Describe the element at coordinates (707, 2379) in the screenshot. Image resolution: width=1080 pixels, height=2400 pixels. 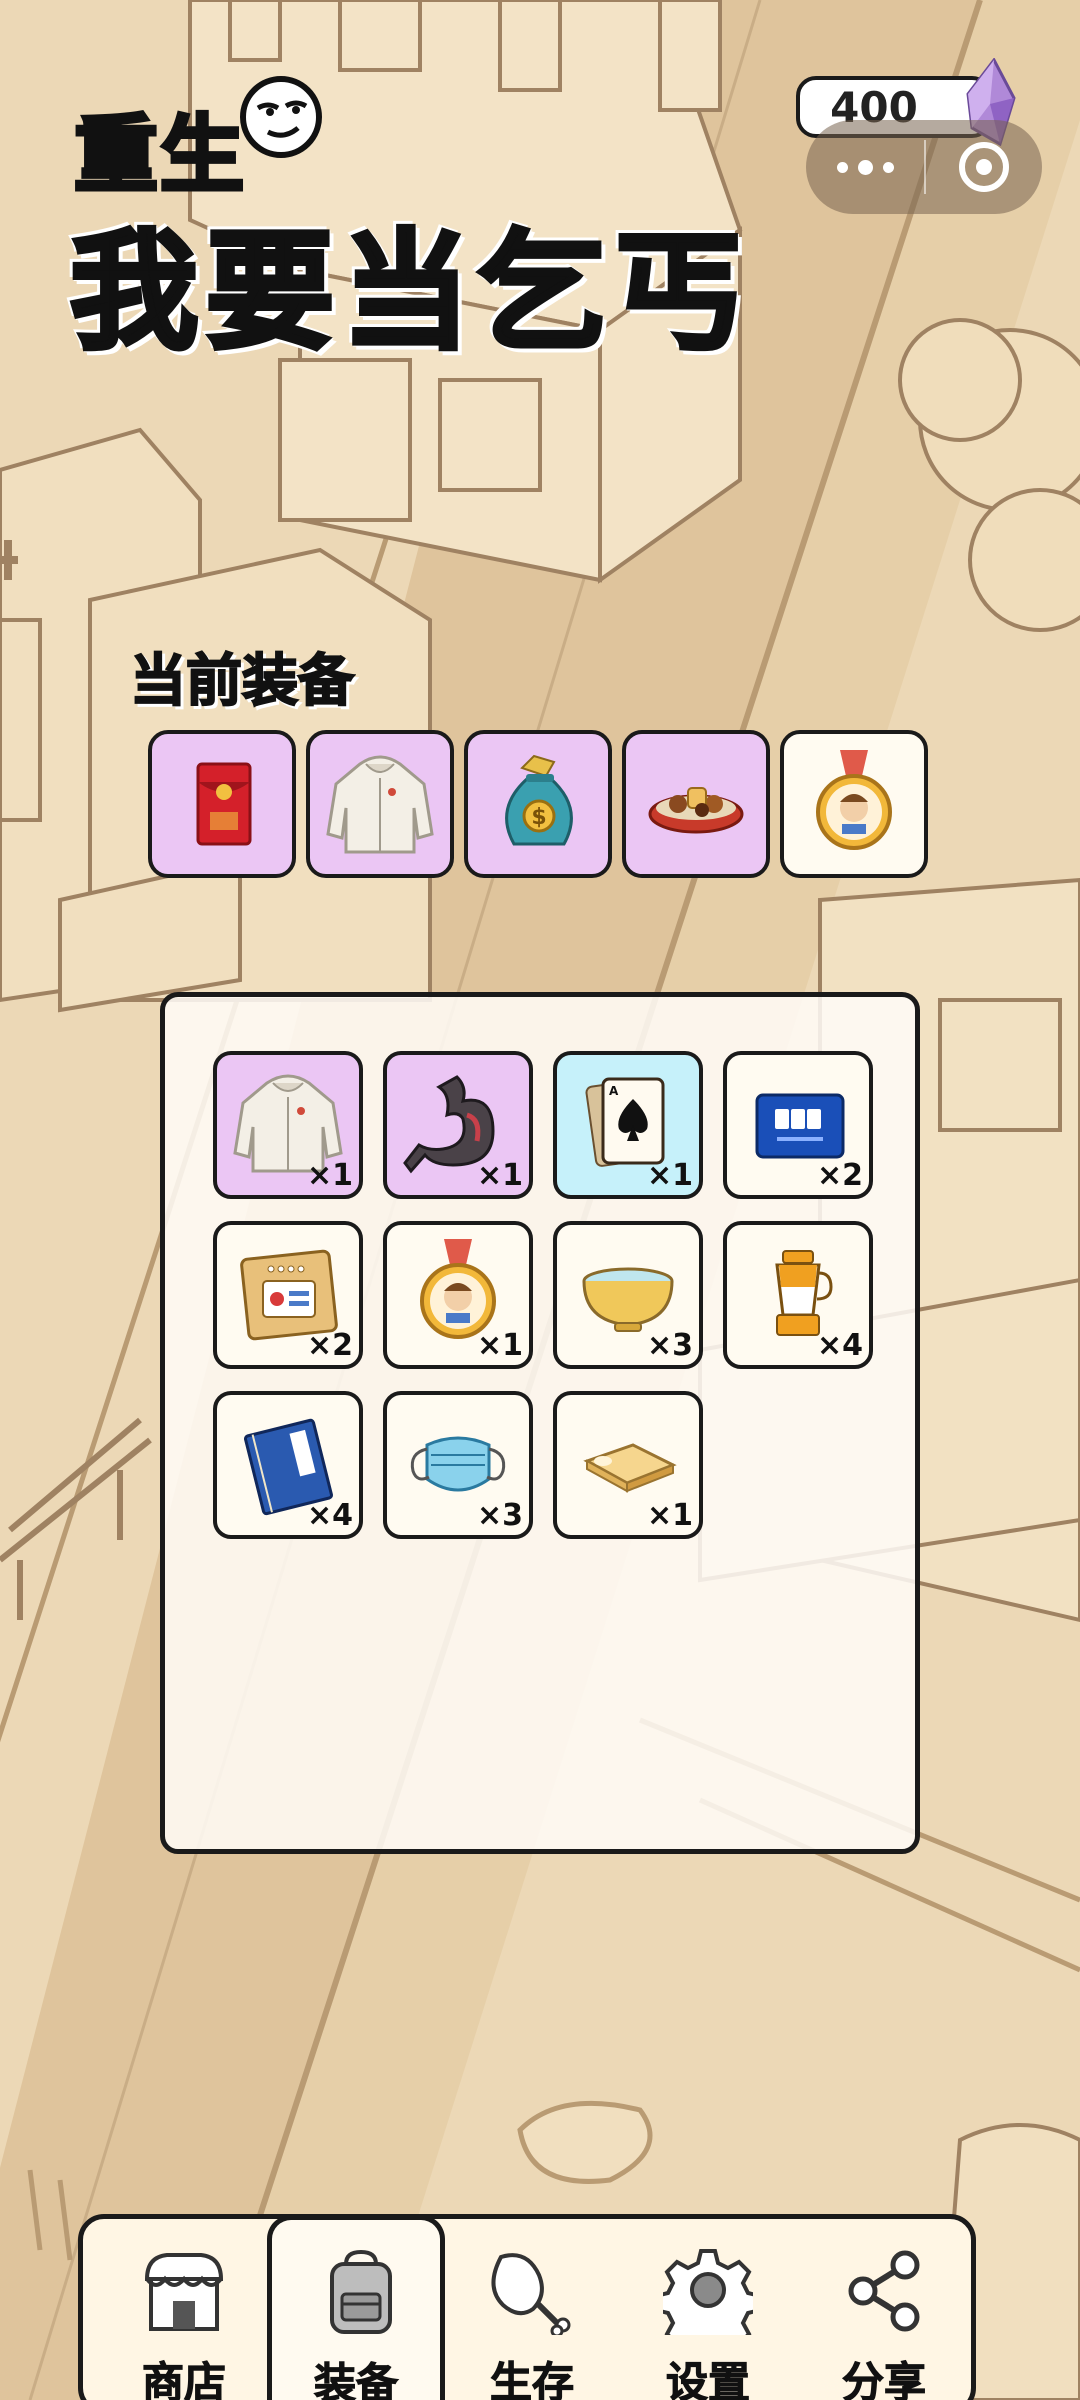
I see `nav-label: 设置` at that location.